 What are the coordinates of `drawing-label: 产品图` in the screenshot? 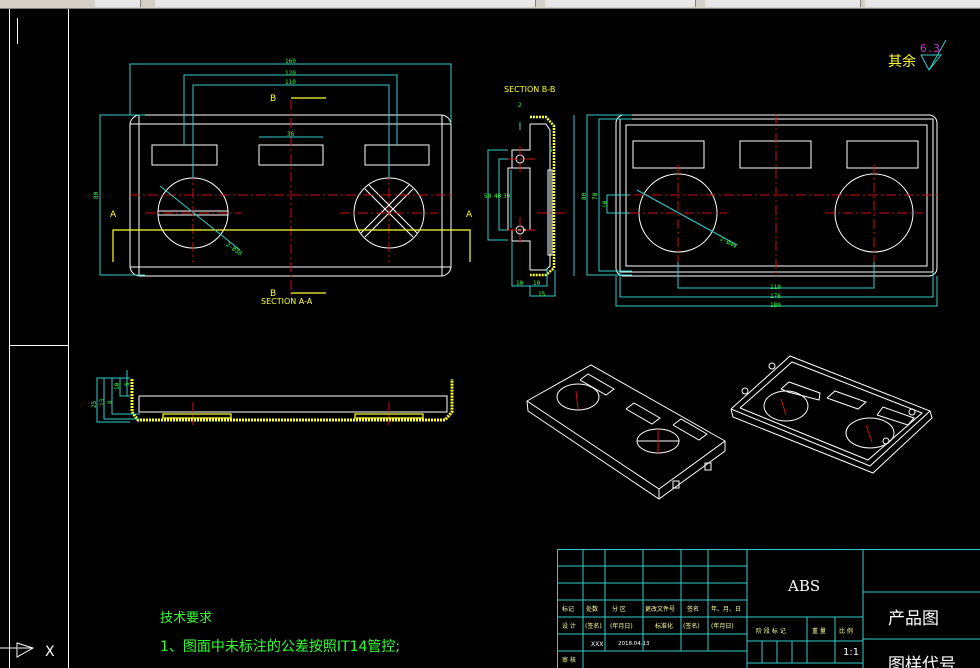 It's located at (913, 619).